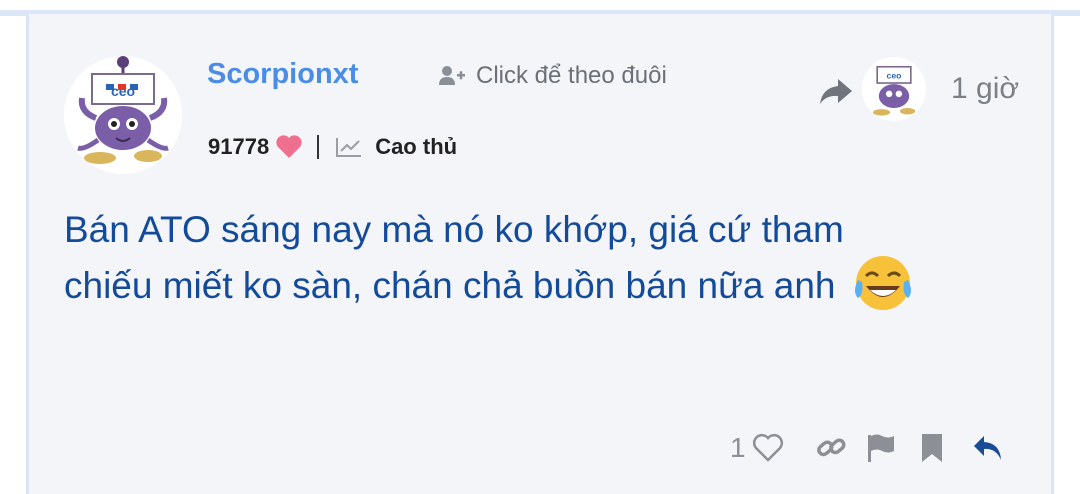 This screenshot has height=494, width=1080. What do you see at coordinates (289, 146) in the screenshot?
I see `heart-icon` at bounding box center [289, 146].